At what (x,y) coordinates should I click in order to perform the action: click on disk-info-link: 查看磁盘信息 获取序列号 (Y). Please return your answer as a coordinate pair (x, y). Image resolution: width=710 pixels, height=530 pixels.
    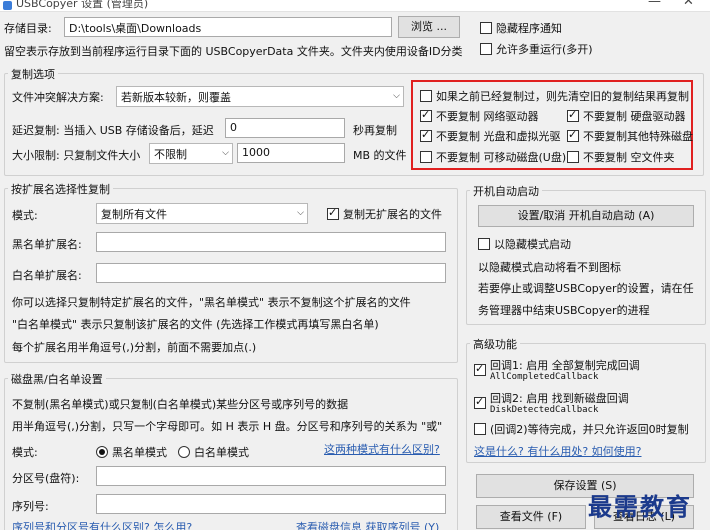
    Looking at the image, I should click on (367, 524).